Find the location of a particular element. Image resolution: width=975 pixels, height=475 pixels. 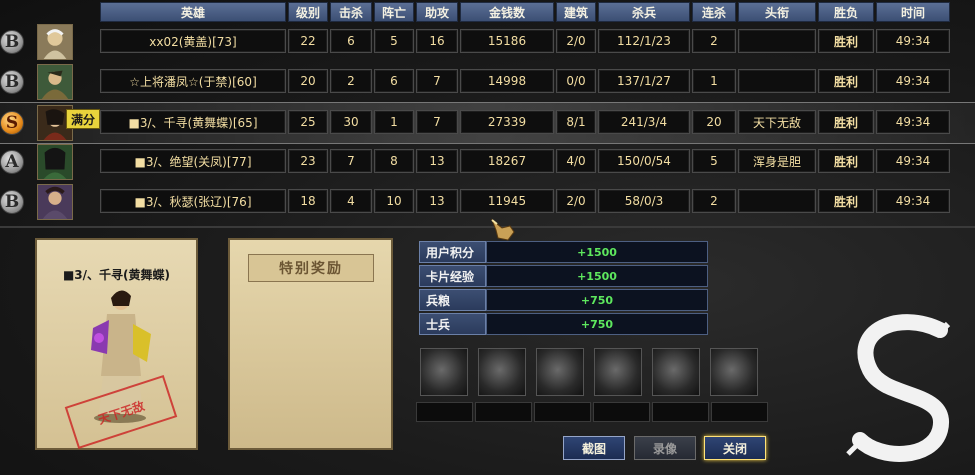

reward-list: 用户积分 +1500 卡片经验 +1500 兵粮 +750 士兵 +750 is located at coordinates (563, 289).